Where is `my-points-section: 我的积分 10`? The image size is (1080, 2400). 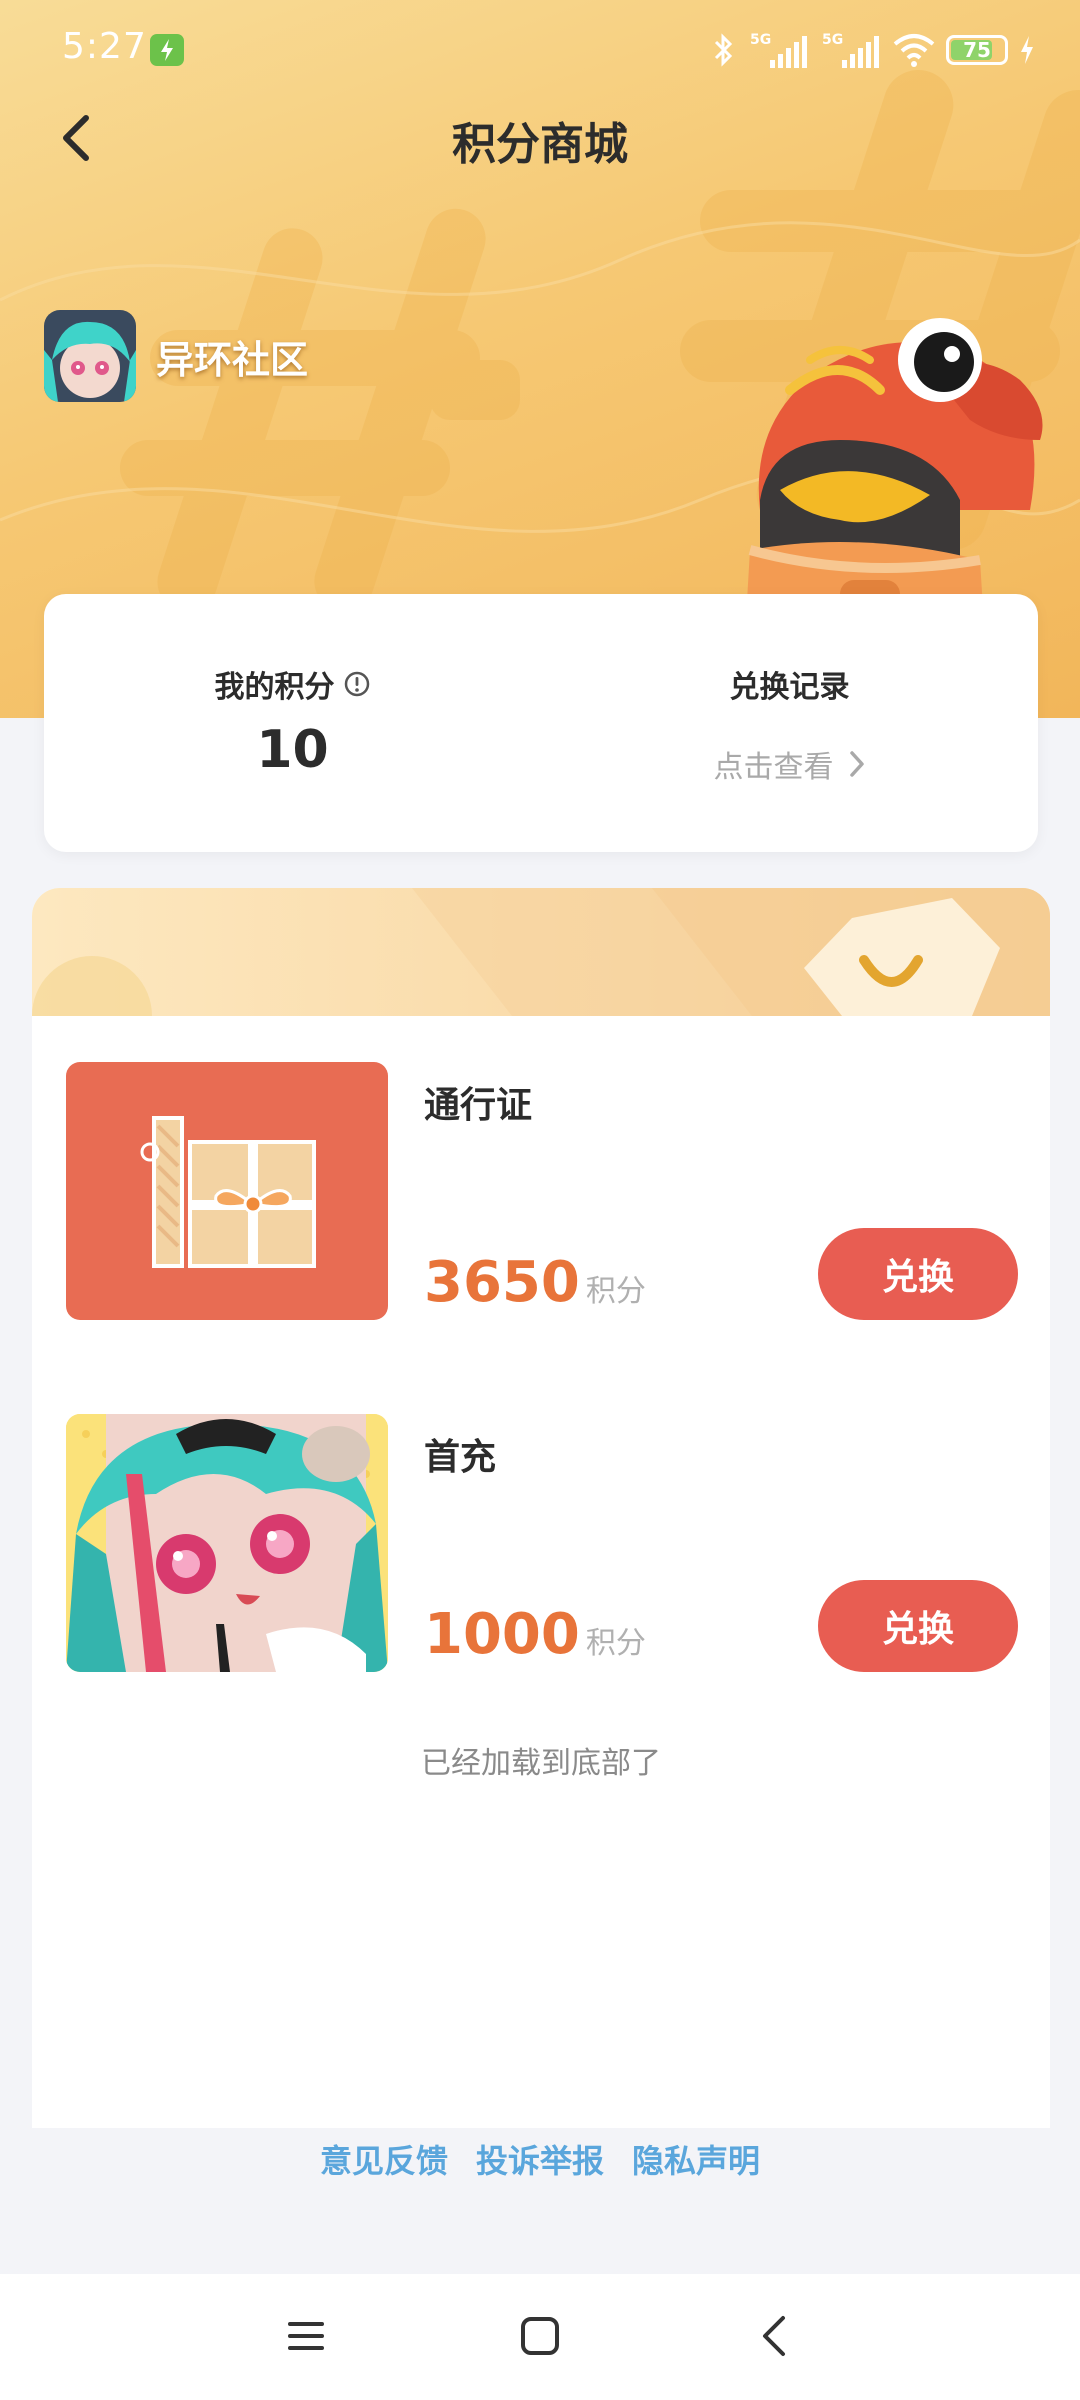
my-points-section: 我的积分 10 is located at coordinates (292, 723).